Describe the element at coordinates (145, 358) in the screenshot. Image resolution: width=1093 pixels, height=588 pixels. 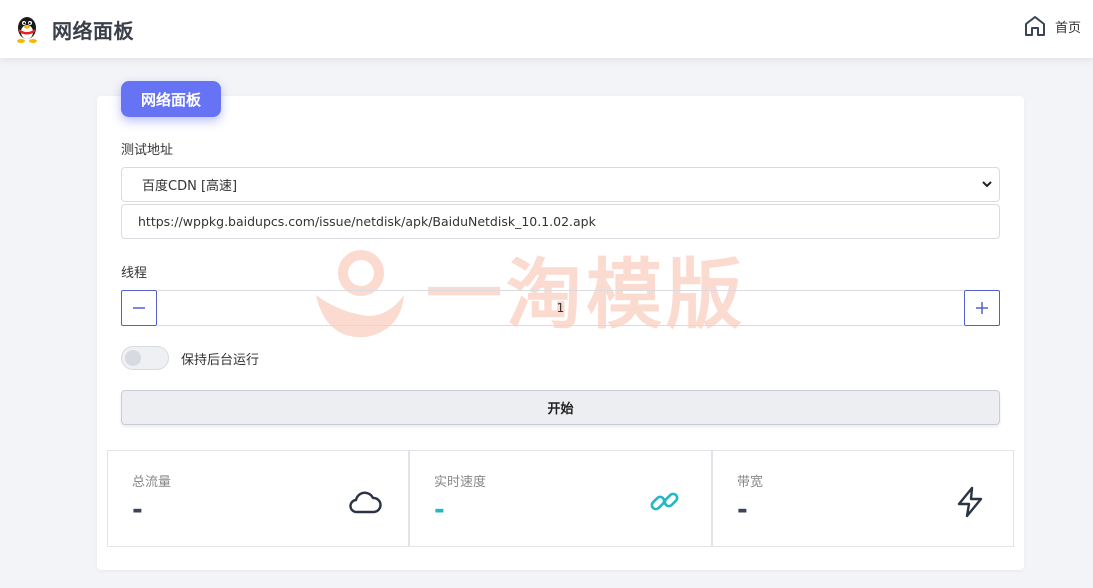
I see `keep-background-toggle` at that location.